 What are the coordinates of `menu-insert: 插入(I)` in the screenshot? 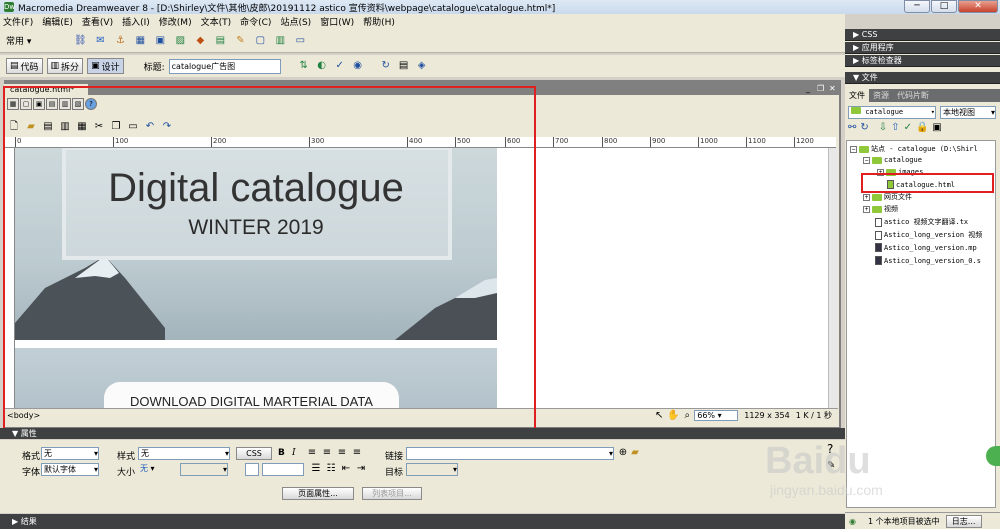 It's located at (136, 21).